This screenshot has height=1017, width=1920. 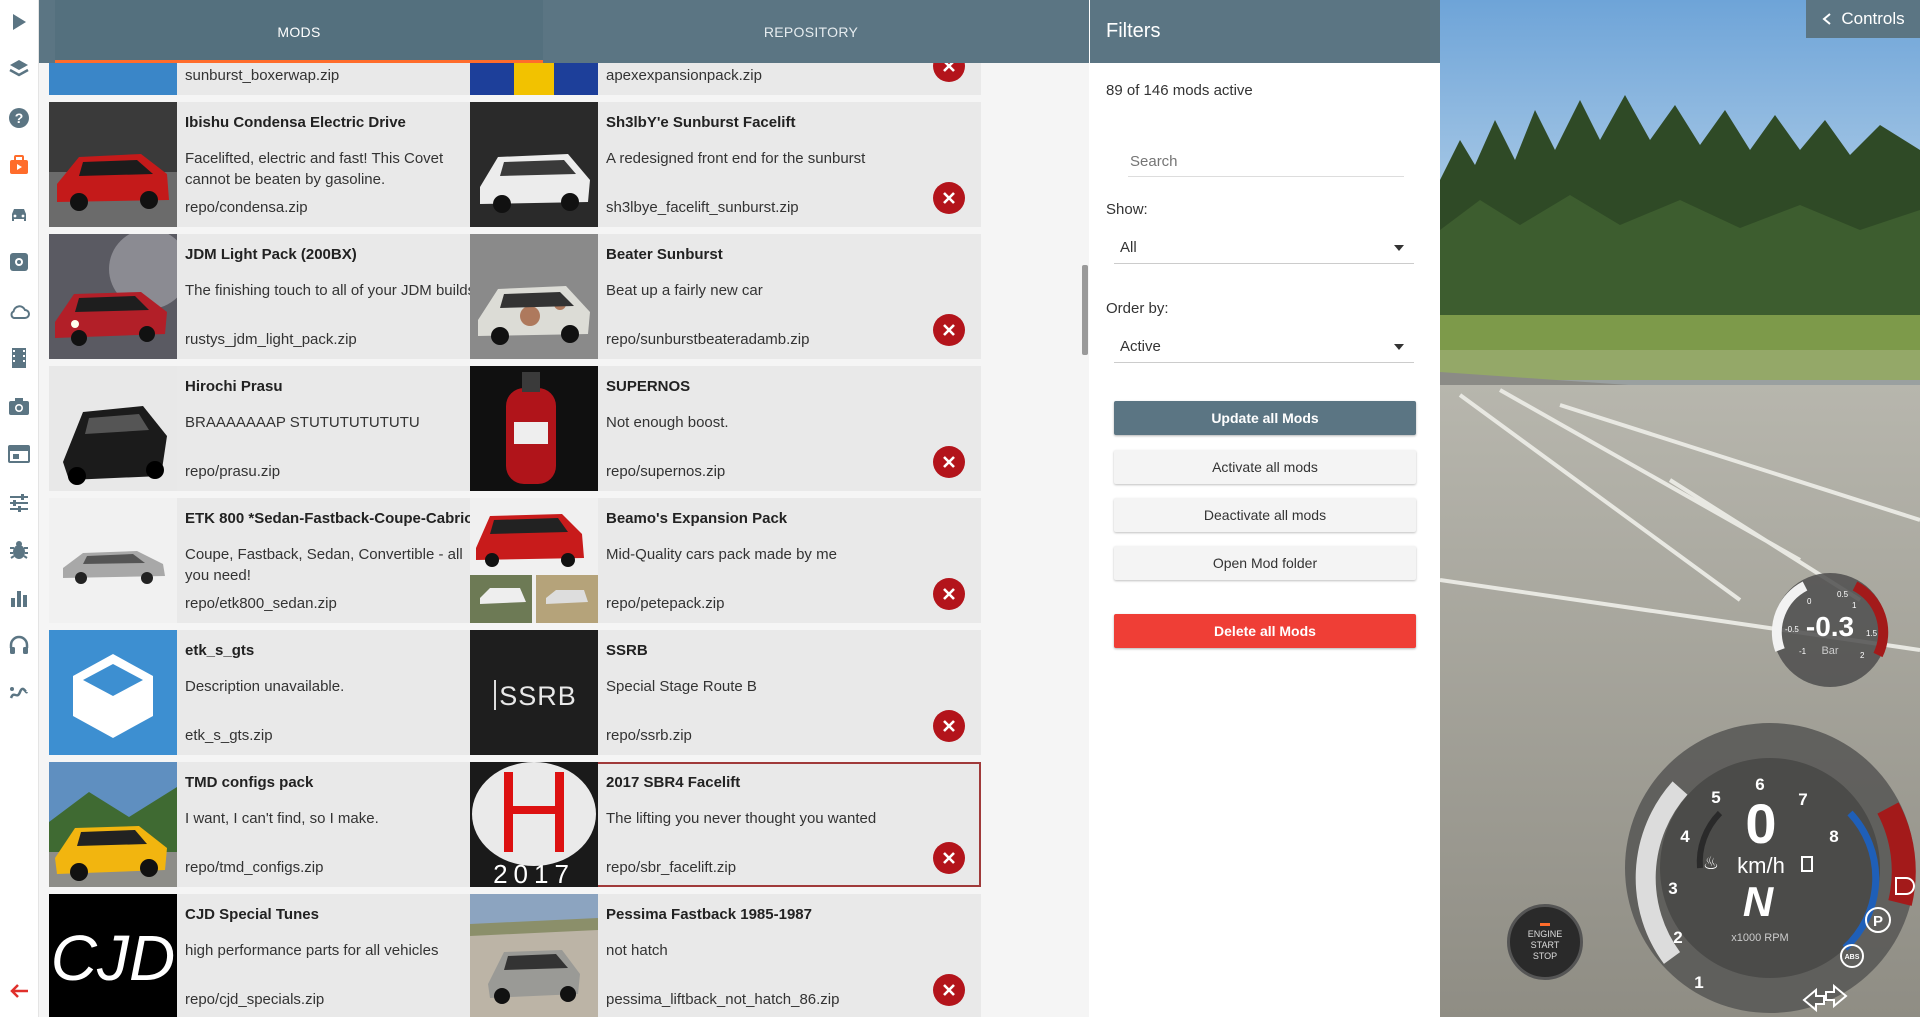 What do you see at coordinates (19, 503) in the screenshot?
I see `options-sliders-icon` at bounding box center [19, 503].